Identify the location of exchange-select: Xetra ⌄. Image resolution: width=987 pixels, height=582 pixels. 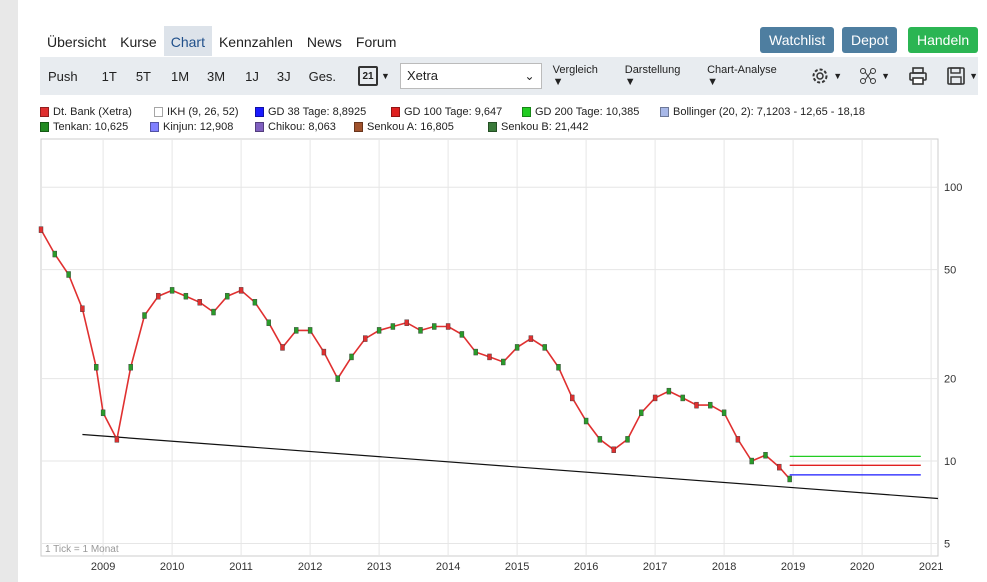
(471, 76).